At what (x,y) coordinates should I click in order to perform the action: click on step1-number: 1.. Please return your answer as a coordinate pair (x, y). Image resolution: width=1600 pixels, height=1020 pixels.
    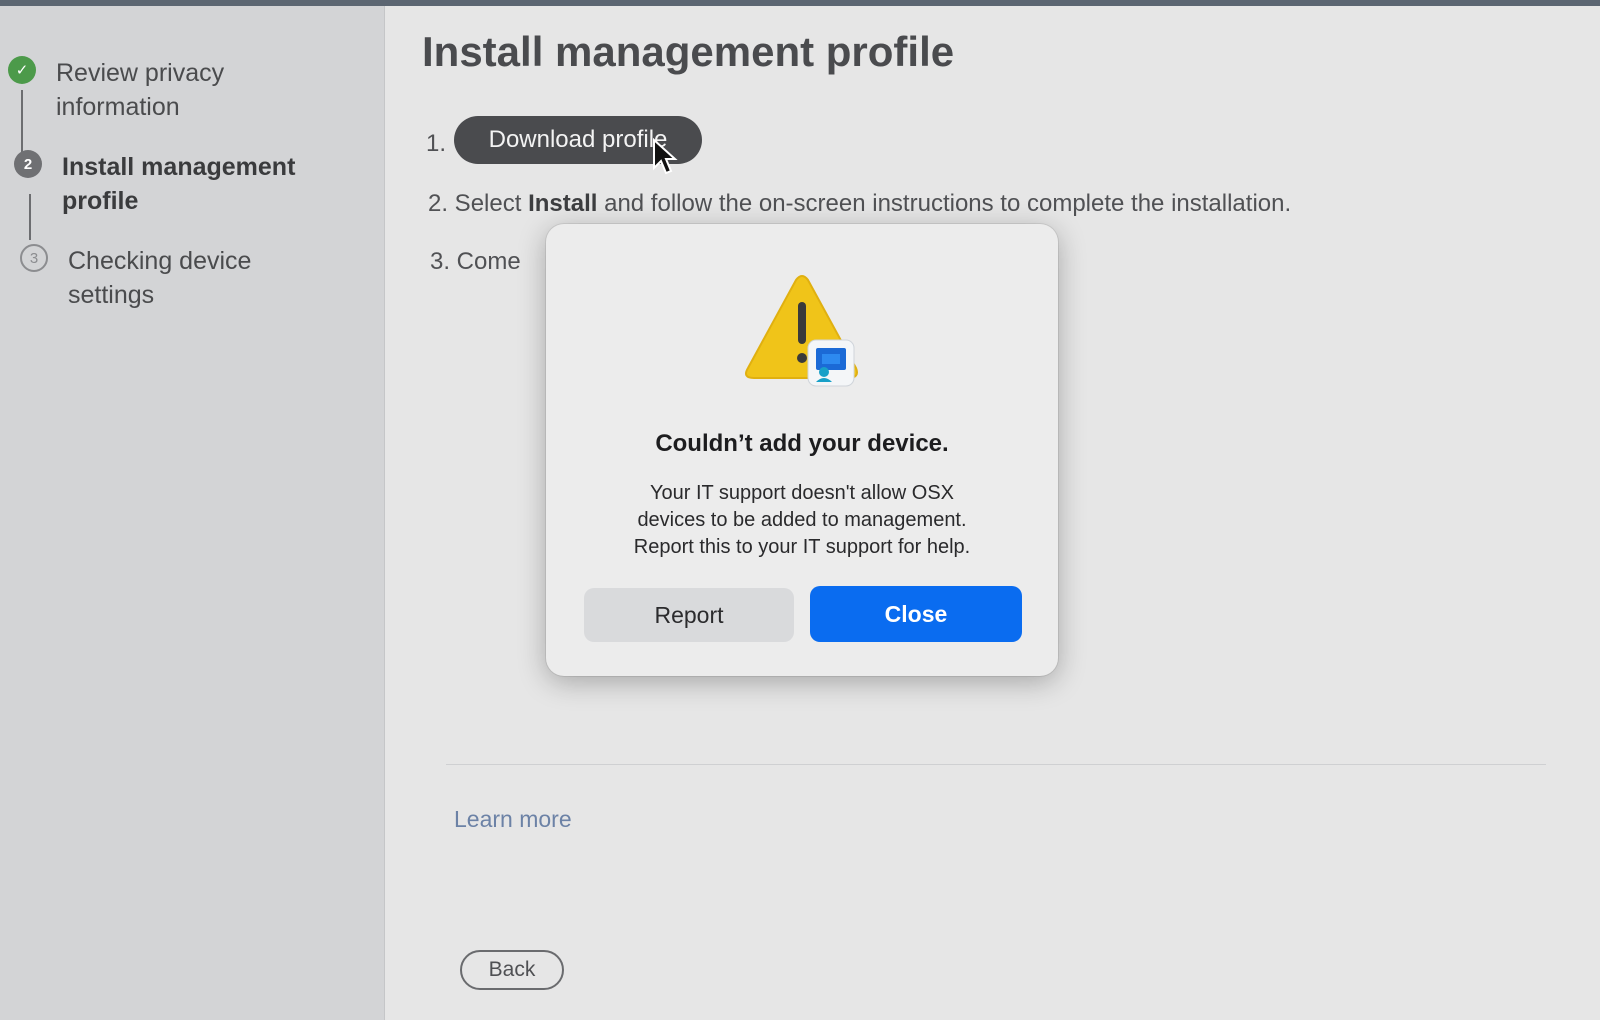
    Looking at the image, I should click on (436, 143).